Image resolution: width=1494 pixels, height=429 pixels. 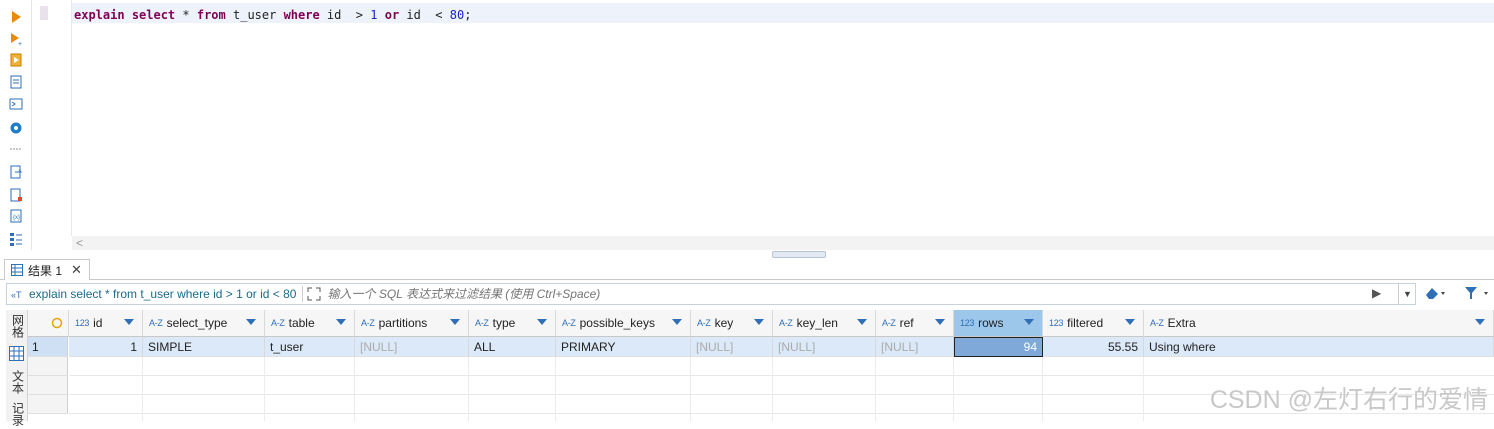 What do you see at coordinates (17, 270) in the screenshot?
I see `grid-icon` at bounding box center [17, 270].